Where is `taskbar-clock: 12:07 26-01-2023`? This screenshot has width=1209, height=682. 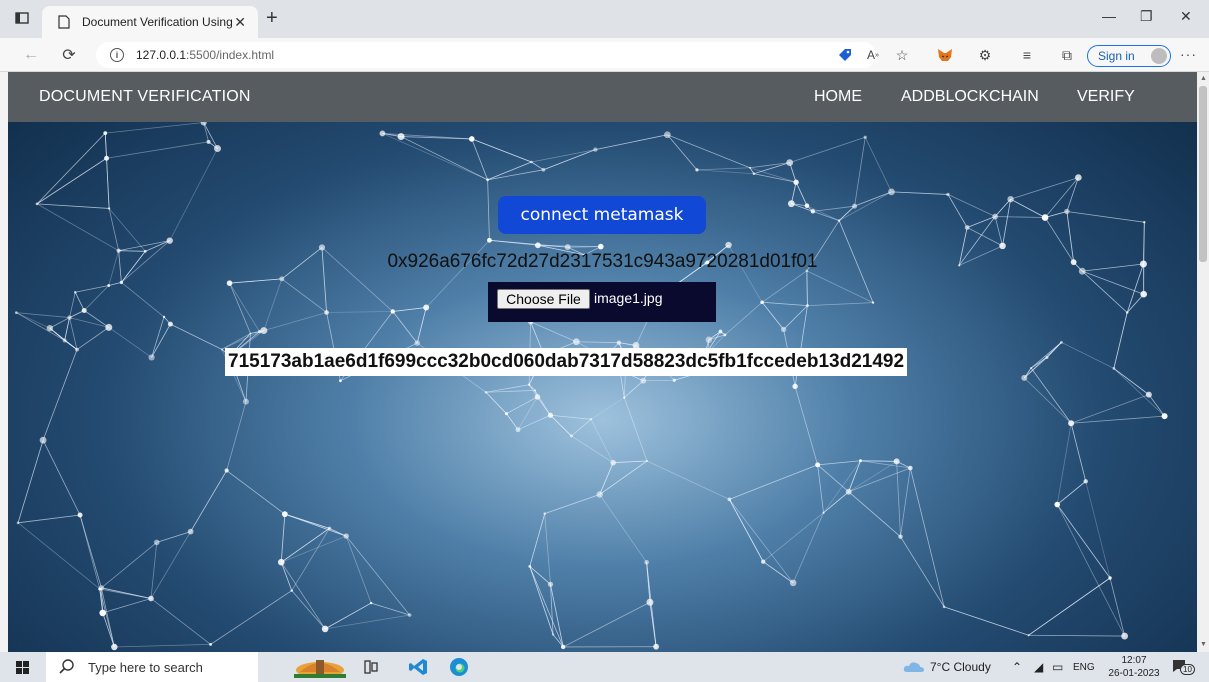
taskbar-clock: 12:07 26-01-2023 is located at coordinates (1134, 667).